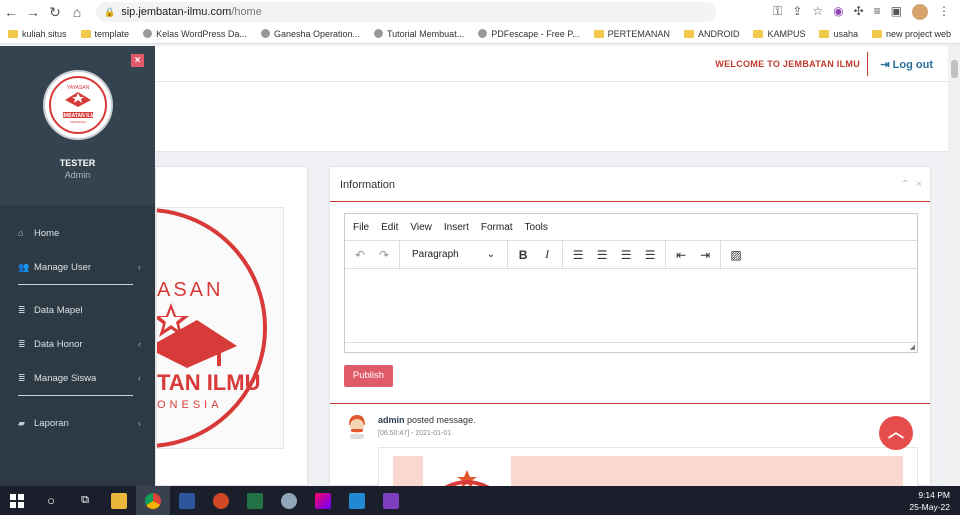  Describe the element at coordinates (954, 266) in the screenshot. I see `page-scrollbar` at that location.